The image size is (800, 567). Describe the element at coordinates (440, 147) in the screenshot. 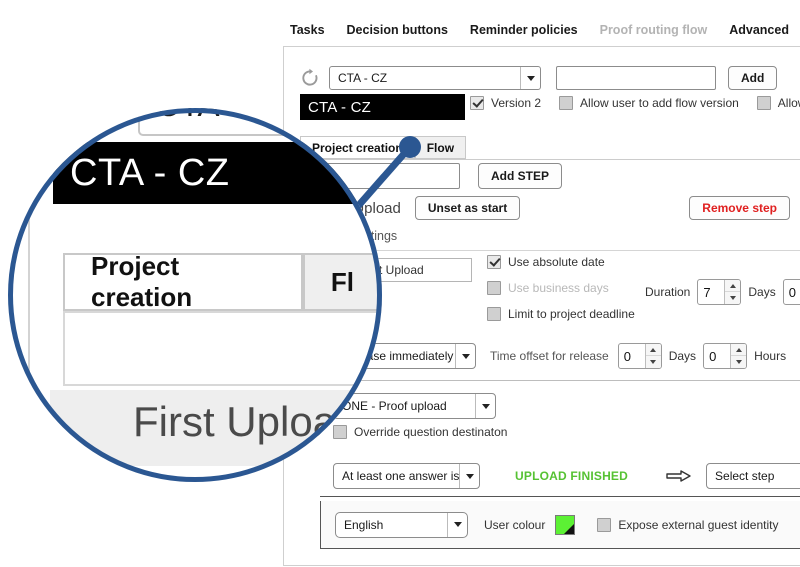

I see `inner-tab-flow: Flow` at that location.